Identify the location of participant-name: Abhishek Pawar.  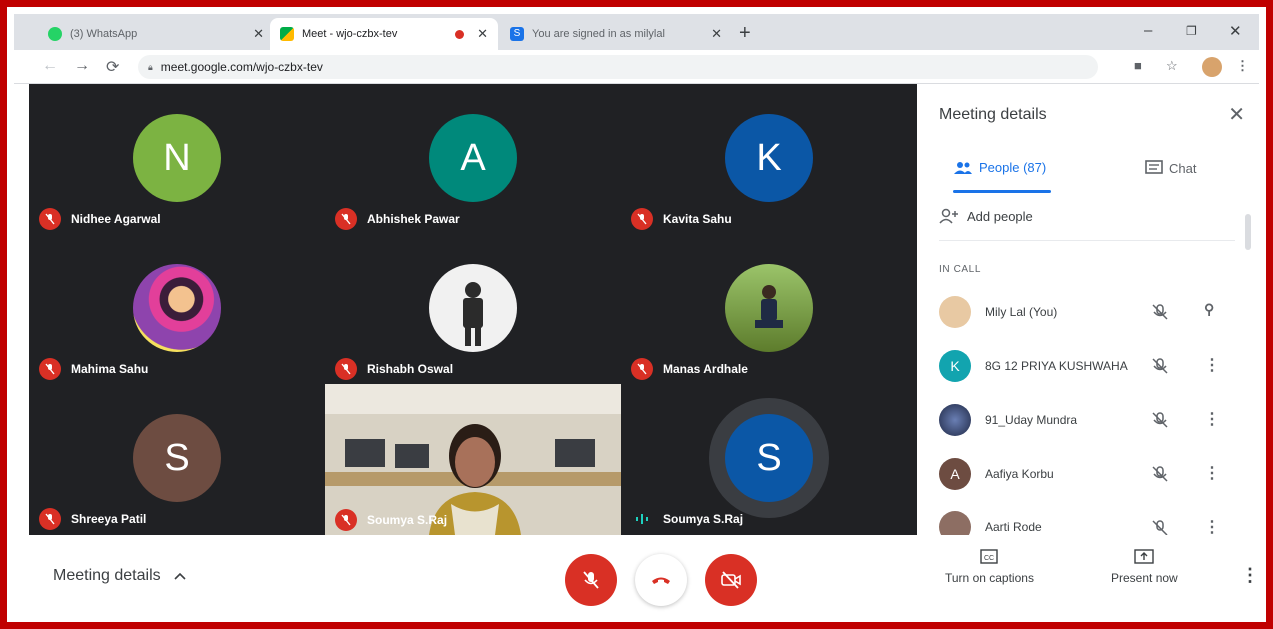
(413, 219).